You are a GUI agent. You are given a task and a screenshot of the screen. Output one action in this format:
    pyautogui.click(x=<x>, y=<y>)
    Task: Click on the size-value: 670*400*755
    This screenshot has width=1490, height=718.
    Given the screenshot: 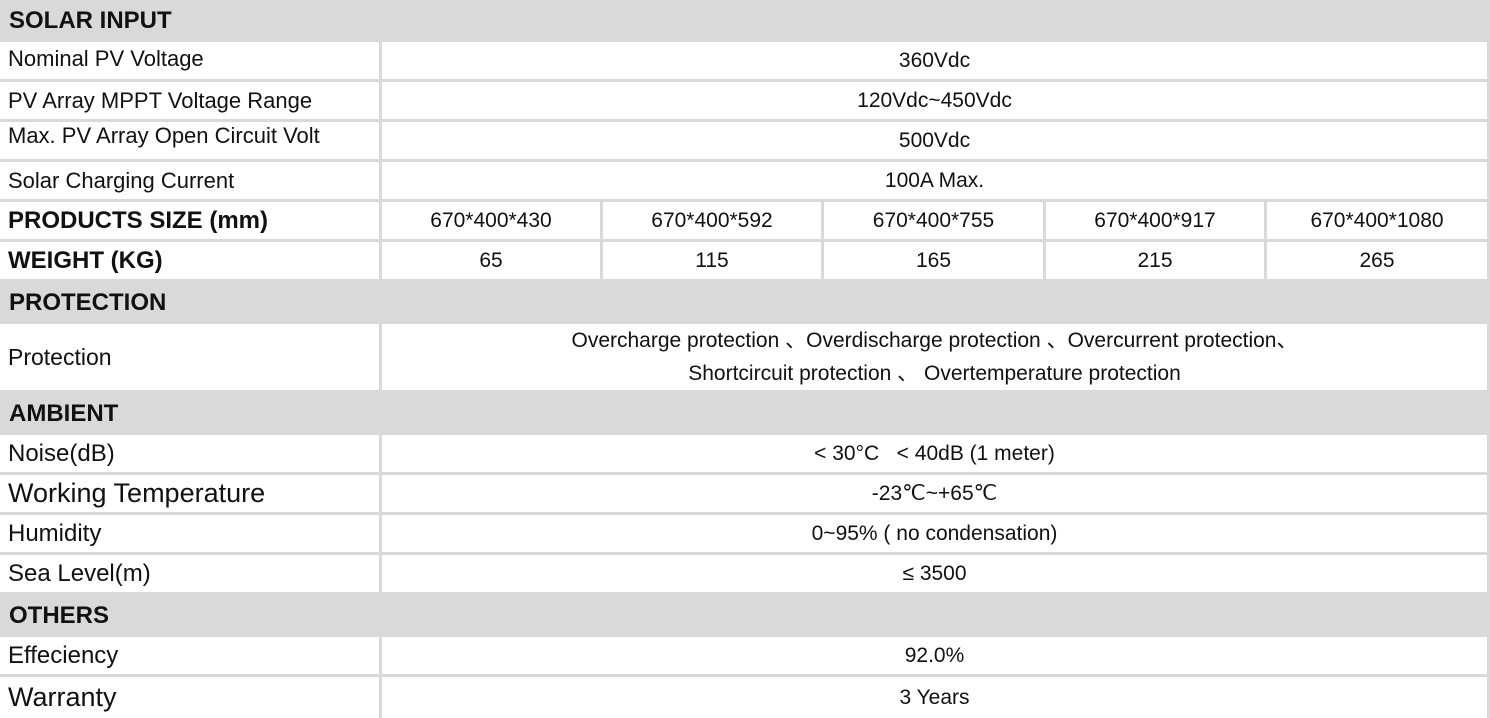 What is the action you would take?
    pyautogui.click(x=935, y=222)
    